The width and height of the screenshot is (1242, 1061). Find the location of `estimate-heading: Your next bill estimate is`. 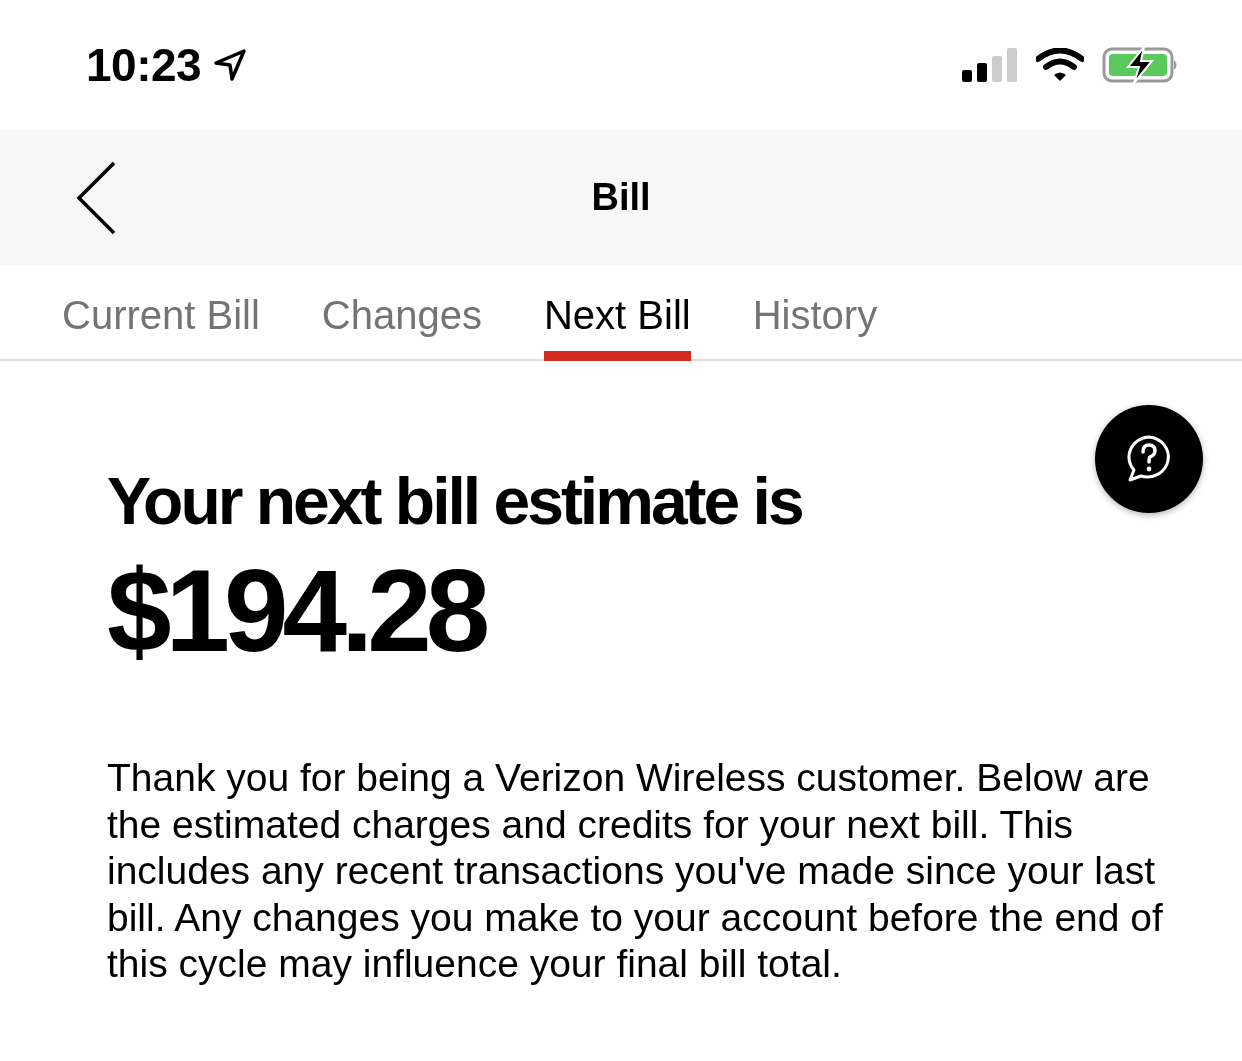

estimate-heading: Your next bill estimate is is located at coordinates (455, 501).